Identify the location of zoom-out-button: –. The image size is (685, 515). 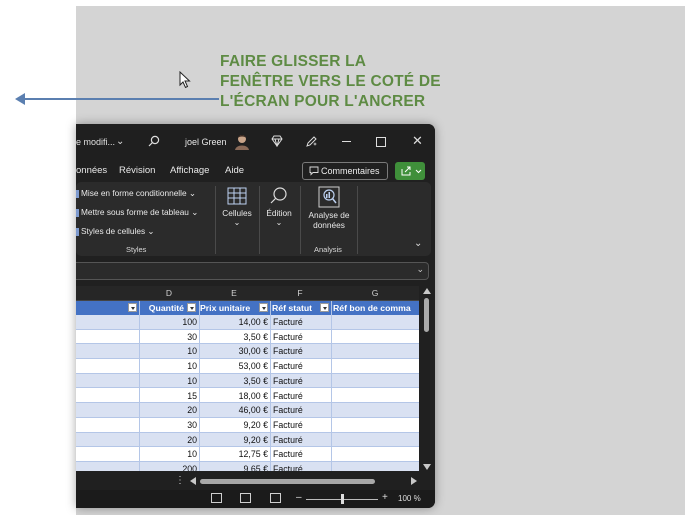
(299, 497).